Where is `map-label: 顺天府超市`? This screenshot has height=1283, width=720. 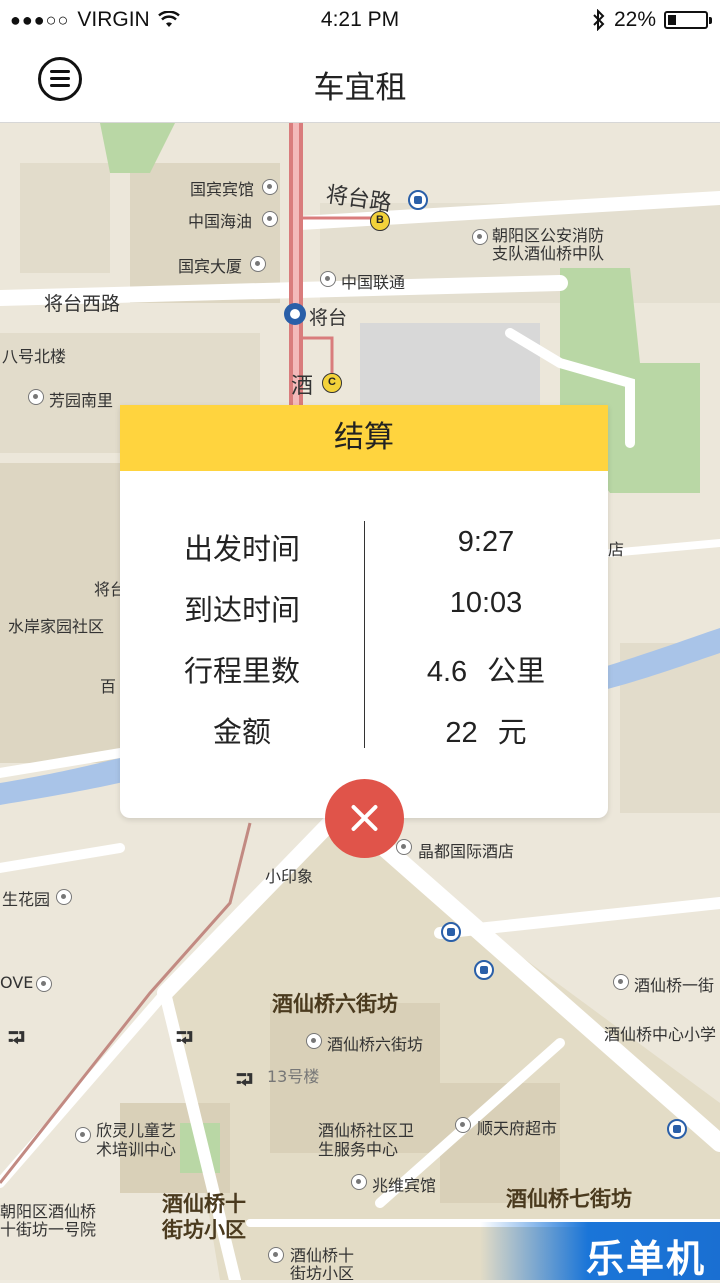 map-label: 顺天府超市 is located at coordinates (517, 1128).